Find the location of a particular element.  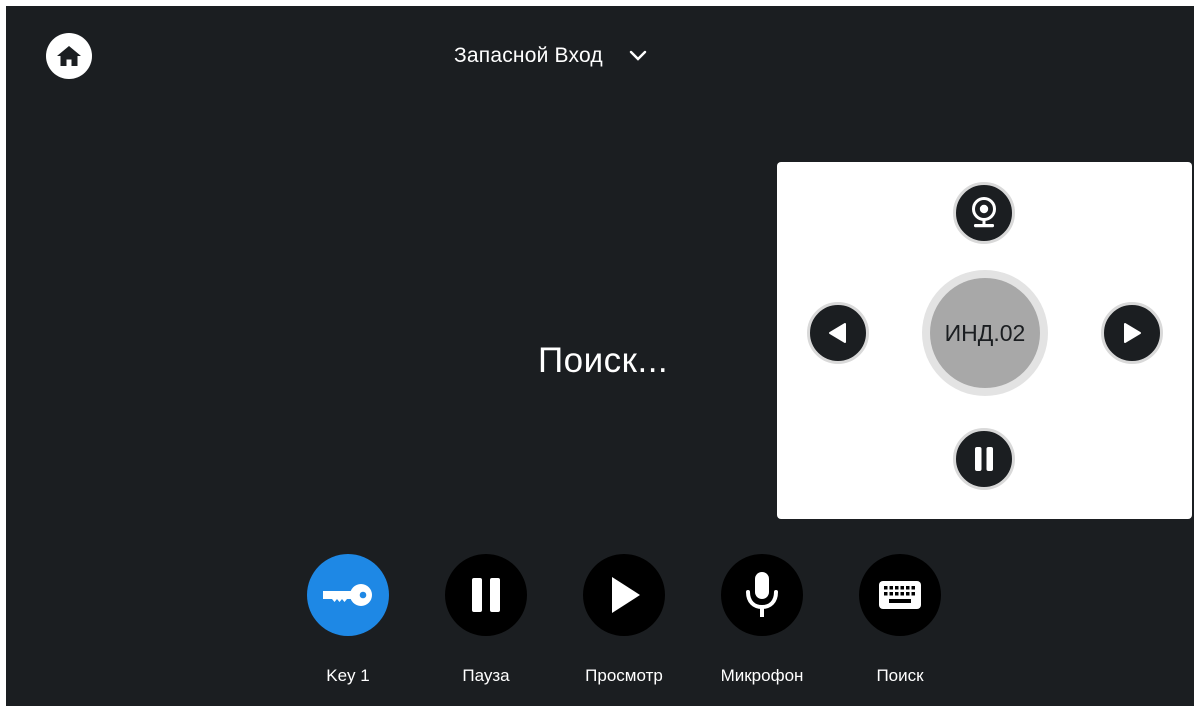

ptz-center-ring: ИНД.02 is located at coordinates (985, 333).